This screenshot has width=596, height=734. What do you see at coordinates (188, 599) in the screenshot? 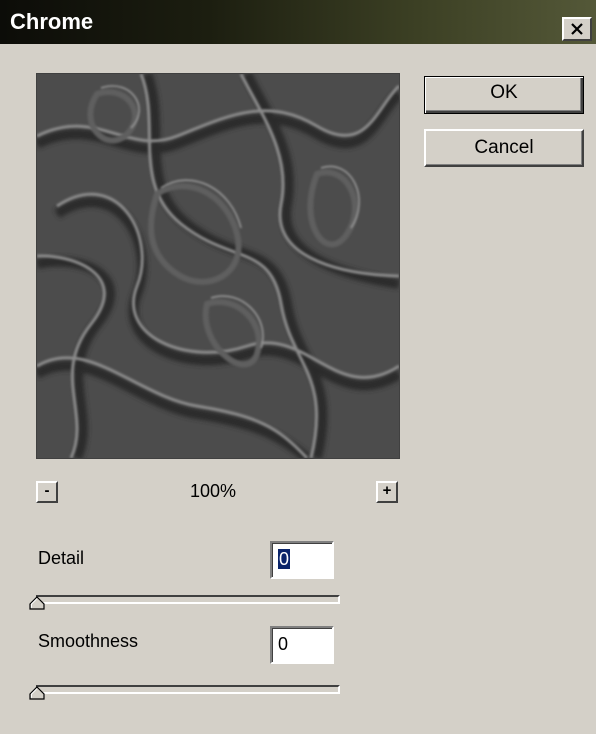
I see `detail-slider-track` at bounding box center [188, 599].